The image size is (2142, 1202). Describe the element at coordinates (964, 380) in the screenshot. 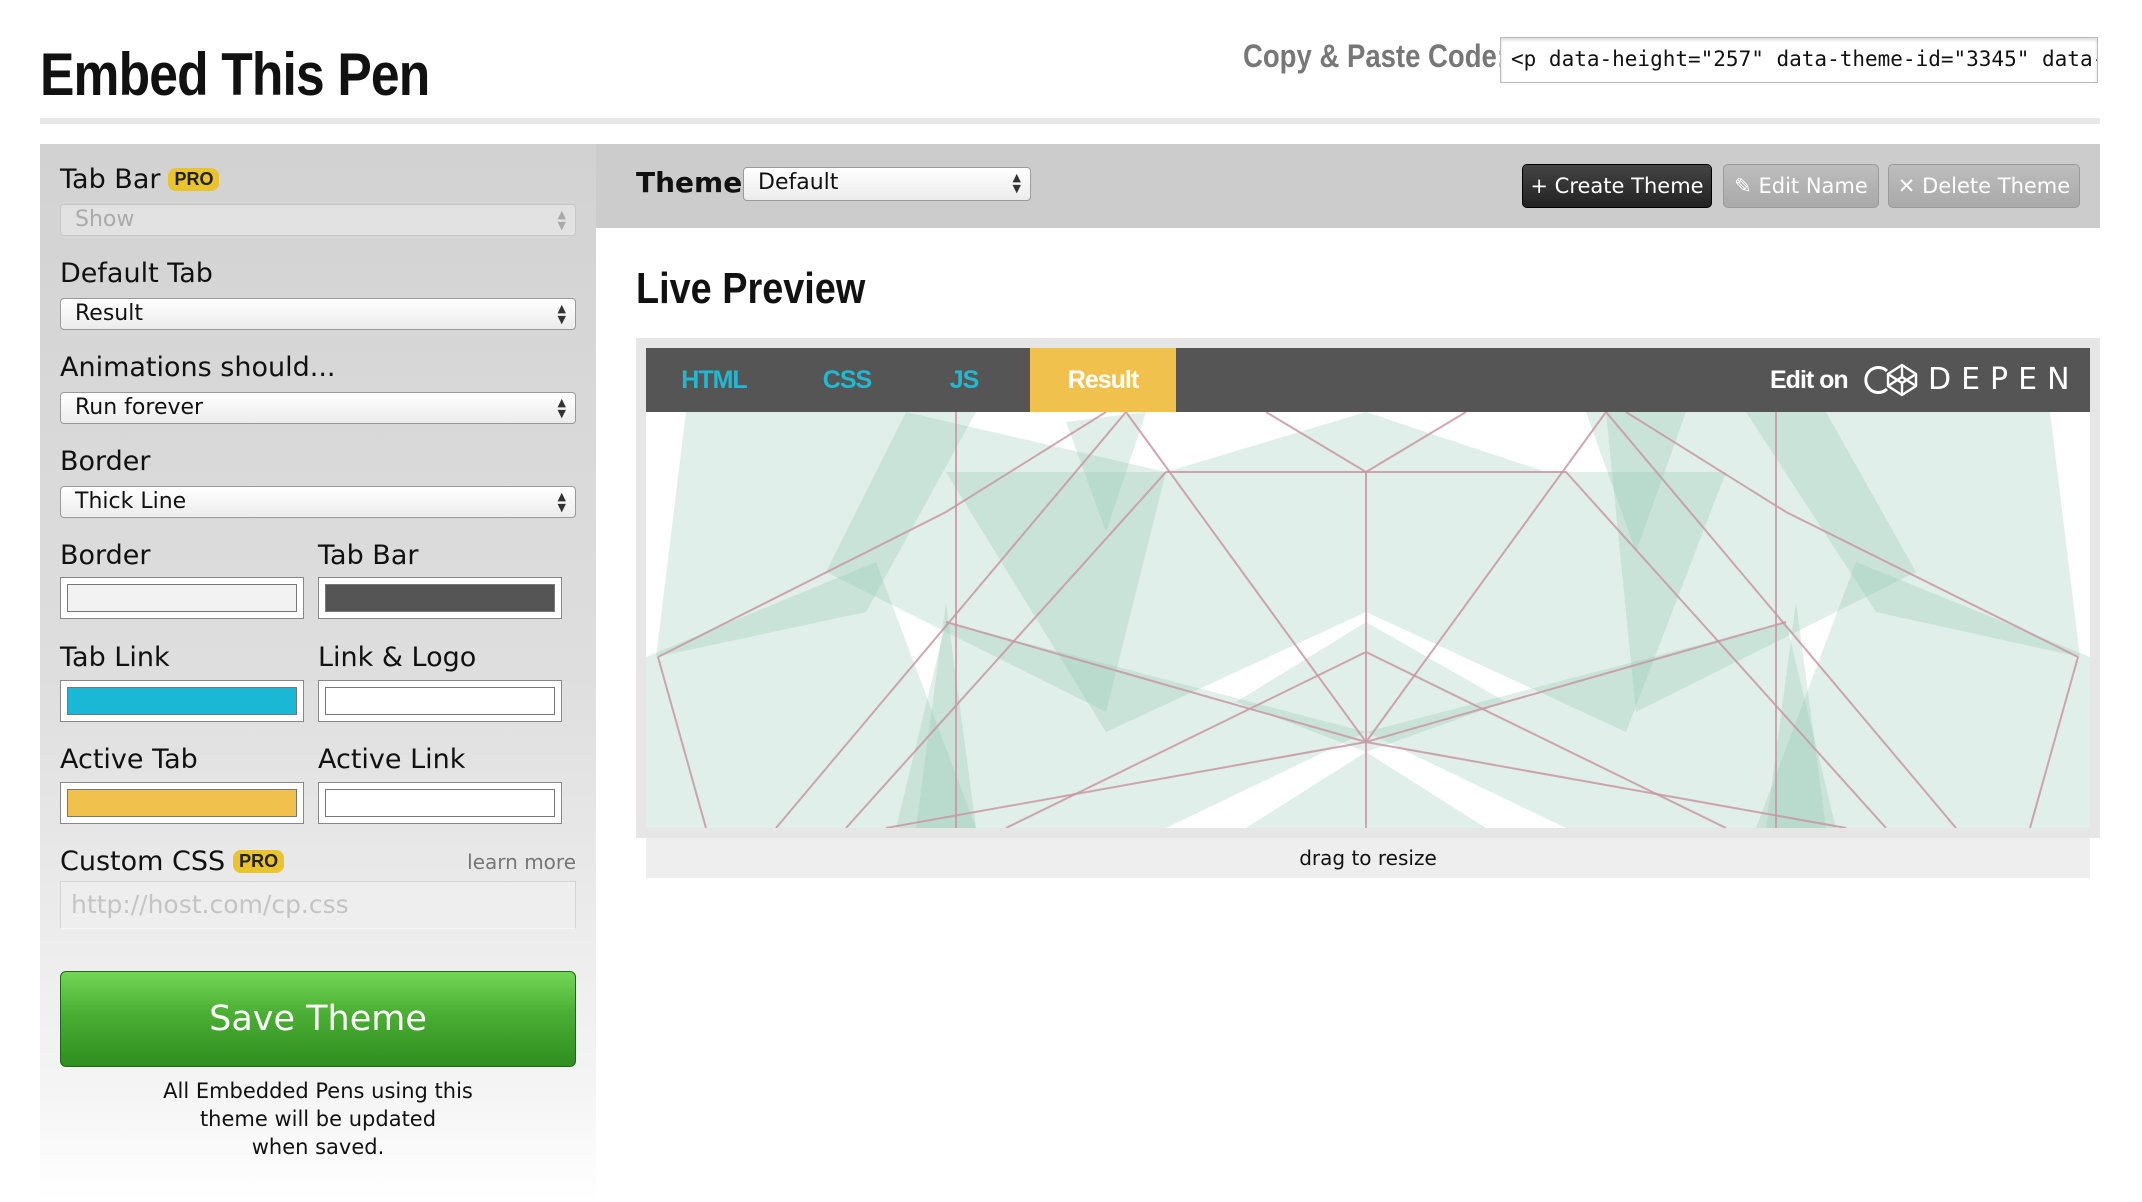

I see `tab-js: JS` at that location.